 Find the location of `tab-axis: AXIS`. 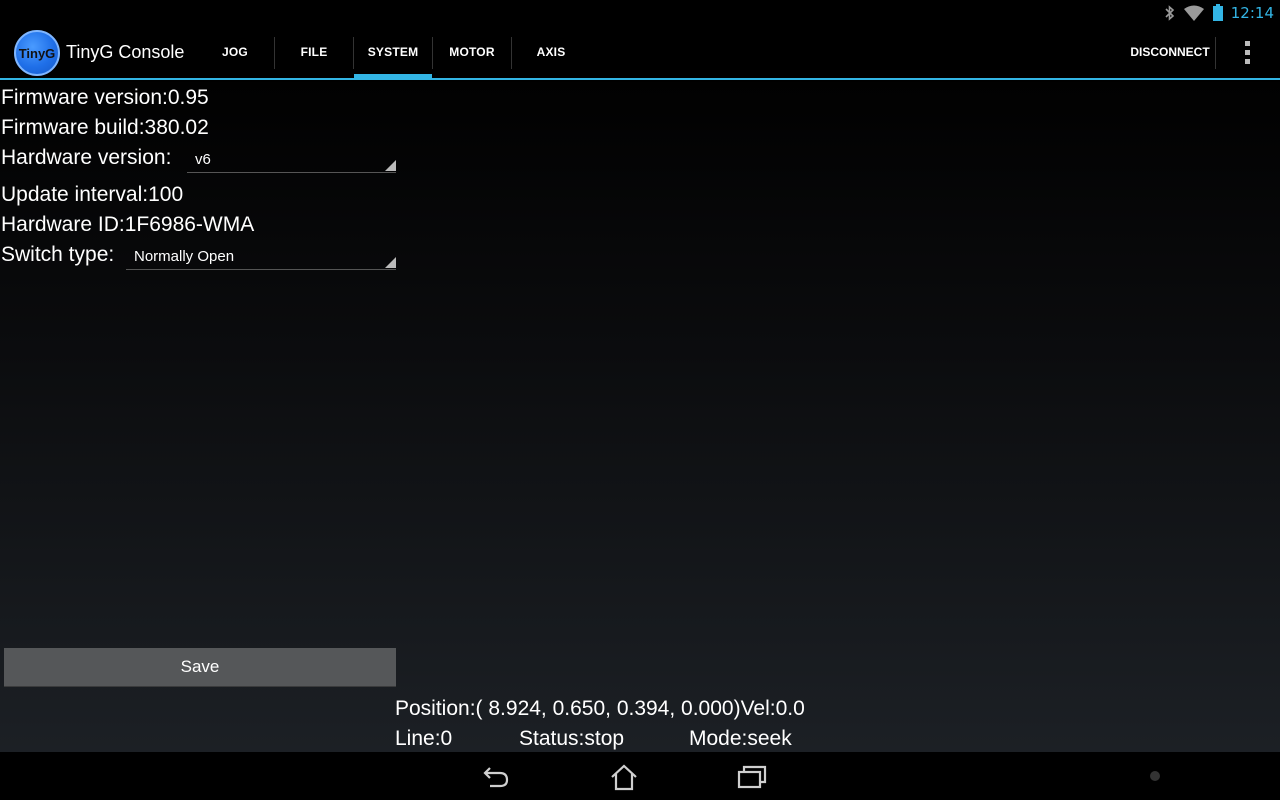

tab-axis: AXIS is located at coordinates (551, 51).